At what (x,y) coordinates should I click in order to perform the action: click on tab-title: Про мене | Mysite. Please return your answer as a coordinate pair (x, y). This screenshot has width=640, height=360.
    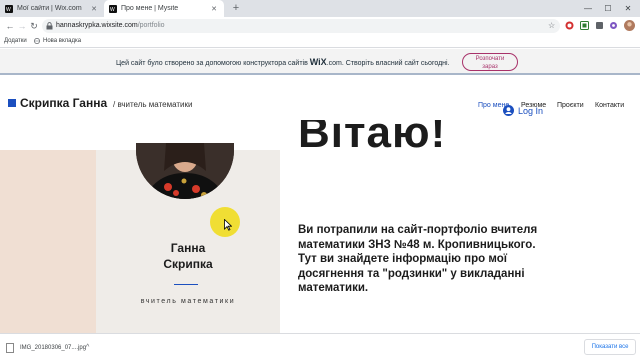
    Looking at the image, I should click on (150, 8).